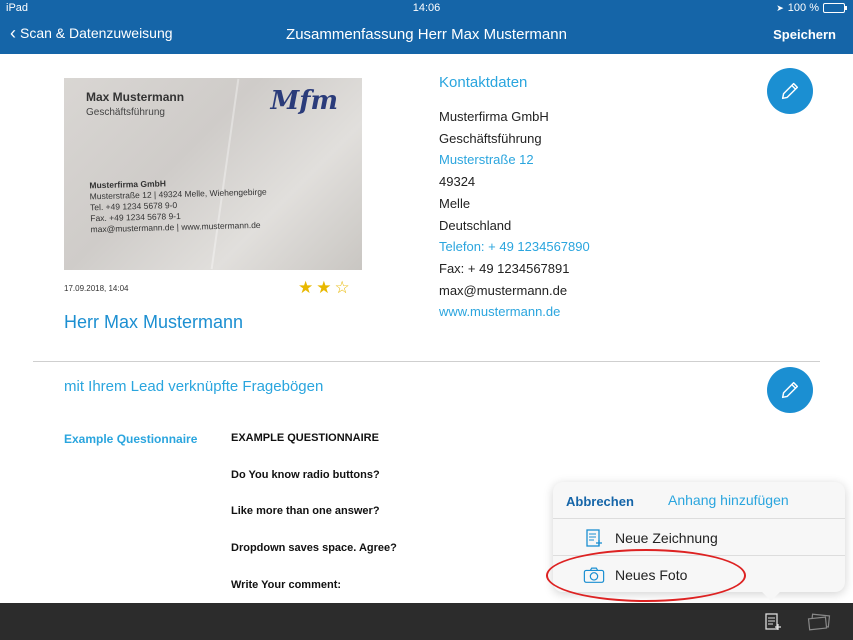 The width and height of the screenshot is (853, 640). I want to click on status-right: ➤ 100 %, so click(811, 8).